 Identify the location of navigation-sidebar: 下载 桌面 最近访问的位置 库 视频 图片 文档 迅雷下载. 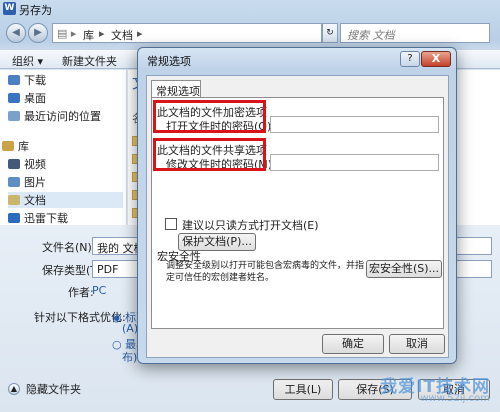
(63, 147).